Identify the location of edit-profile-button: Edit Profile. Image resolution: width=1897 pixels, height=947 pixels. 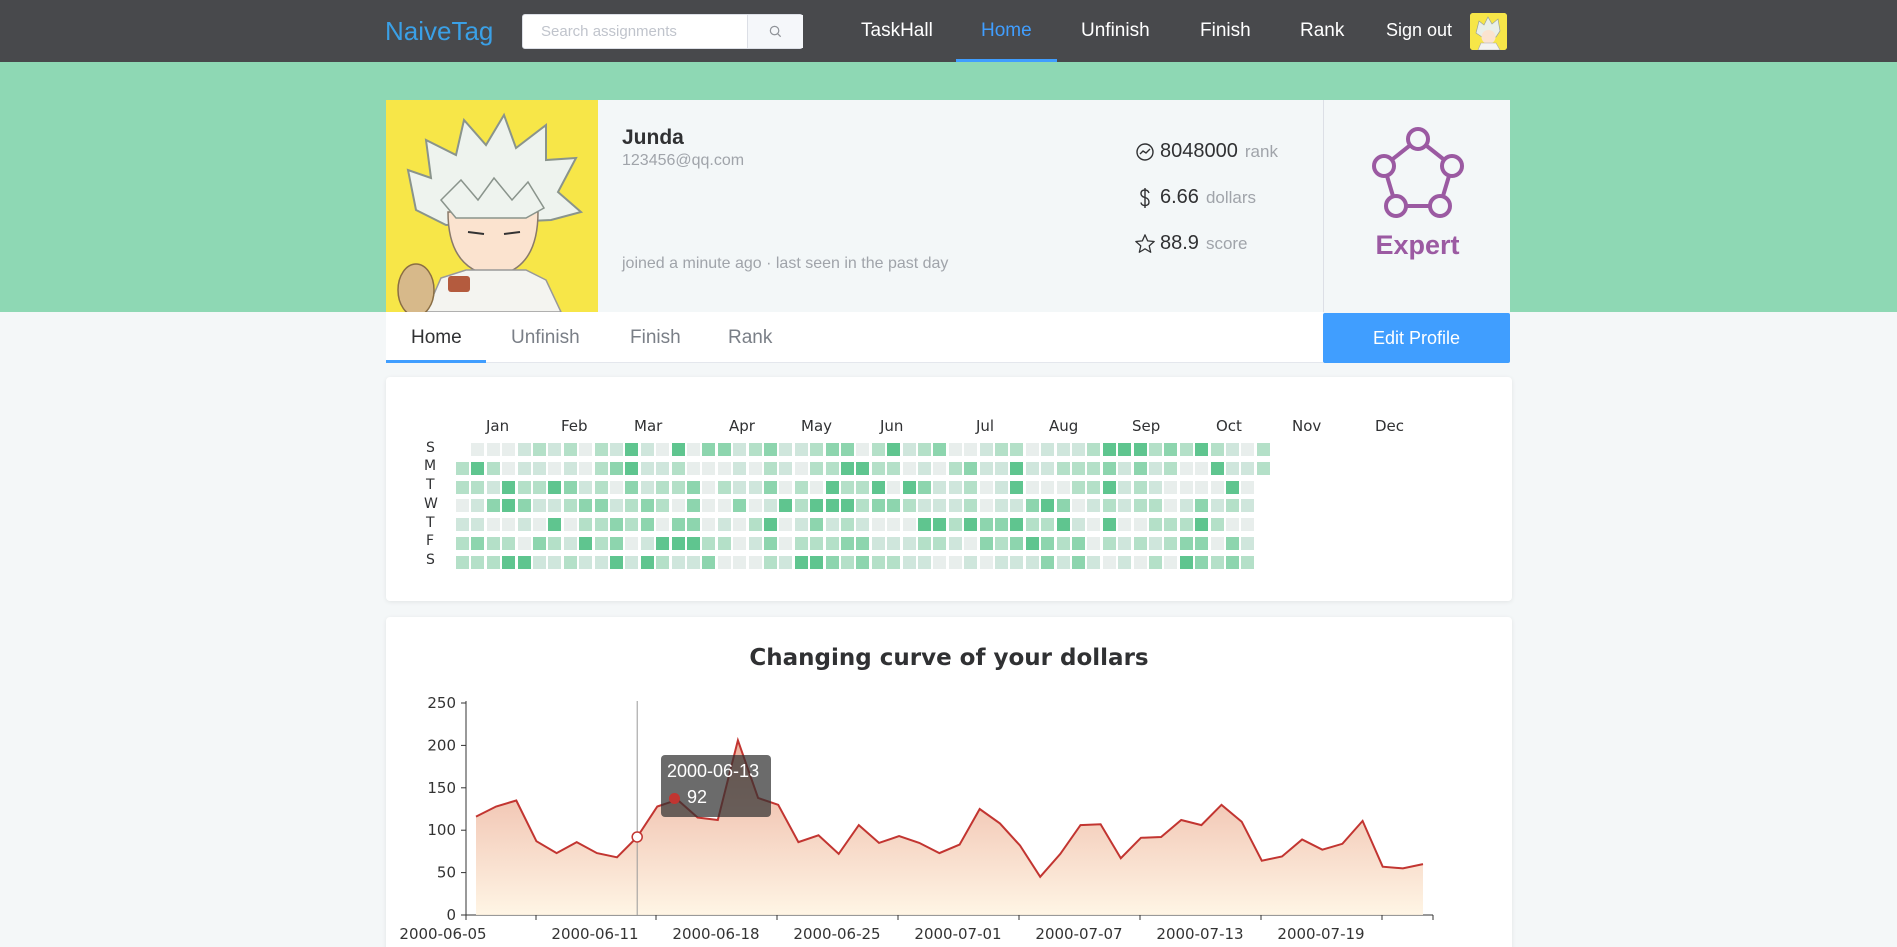
(1416, 338).